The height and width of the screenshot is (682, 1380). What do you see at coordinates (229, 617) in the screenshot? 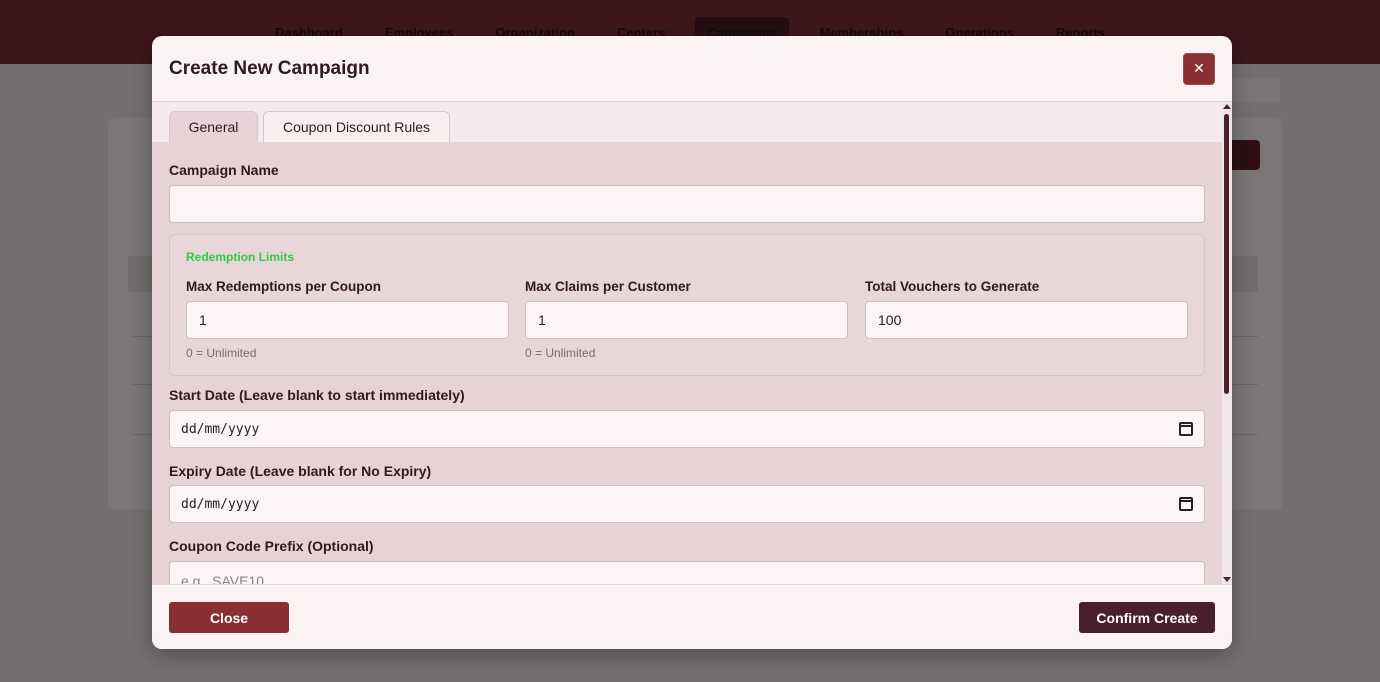
I see `close-button: Close` at bounding box center [229, 617].